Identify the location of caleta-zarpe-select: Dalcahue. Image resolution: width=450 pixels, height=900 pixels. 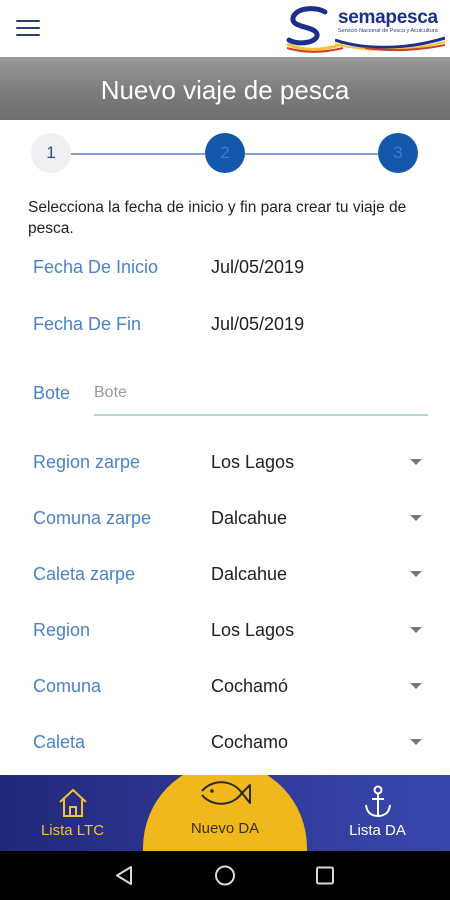
(249, 574).